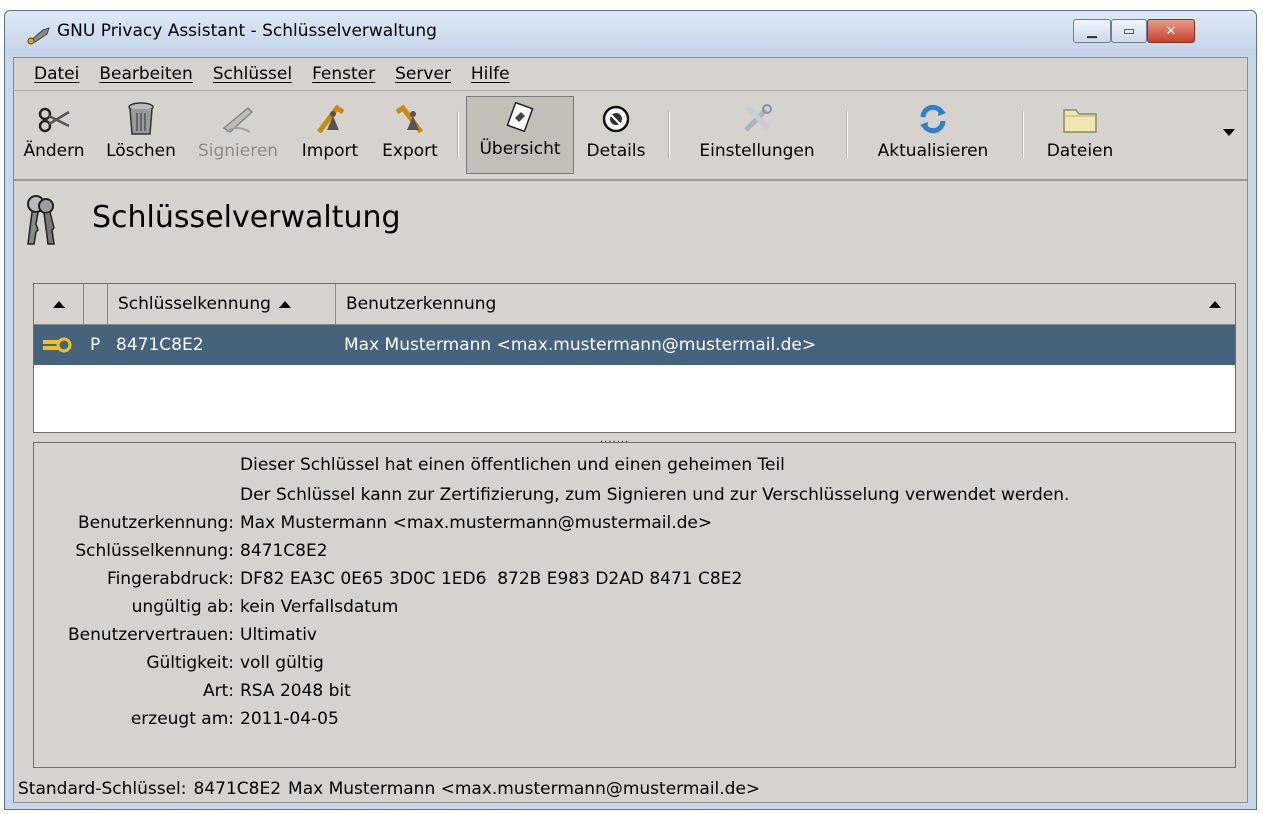 Image resolution: width=1263 pixels, height=814 pixels. What do you see at coordinates (757, 151) in the screenshot?
I see `settings-label: Einstellungen` at bounding box center [757, 151].